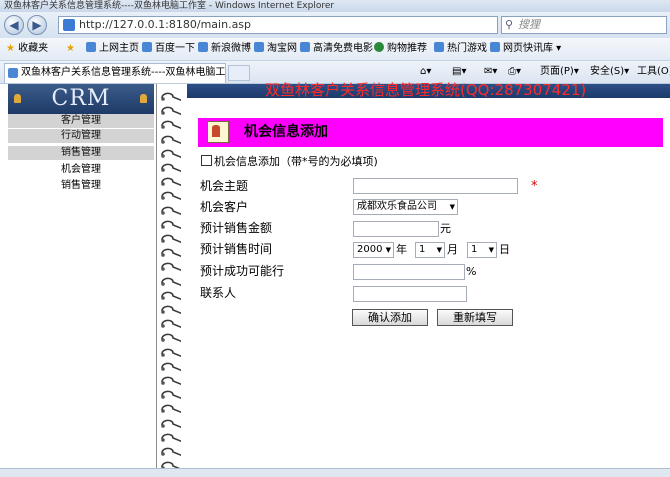  What do you see at coordinates (119, 48) in the screenshot?
I see `fav-link-label: 上网主页` at bounding box center [119, 48].